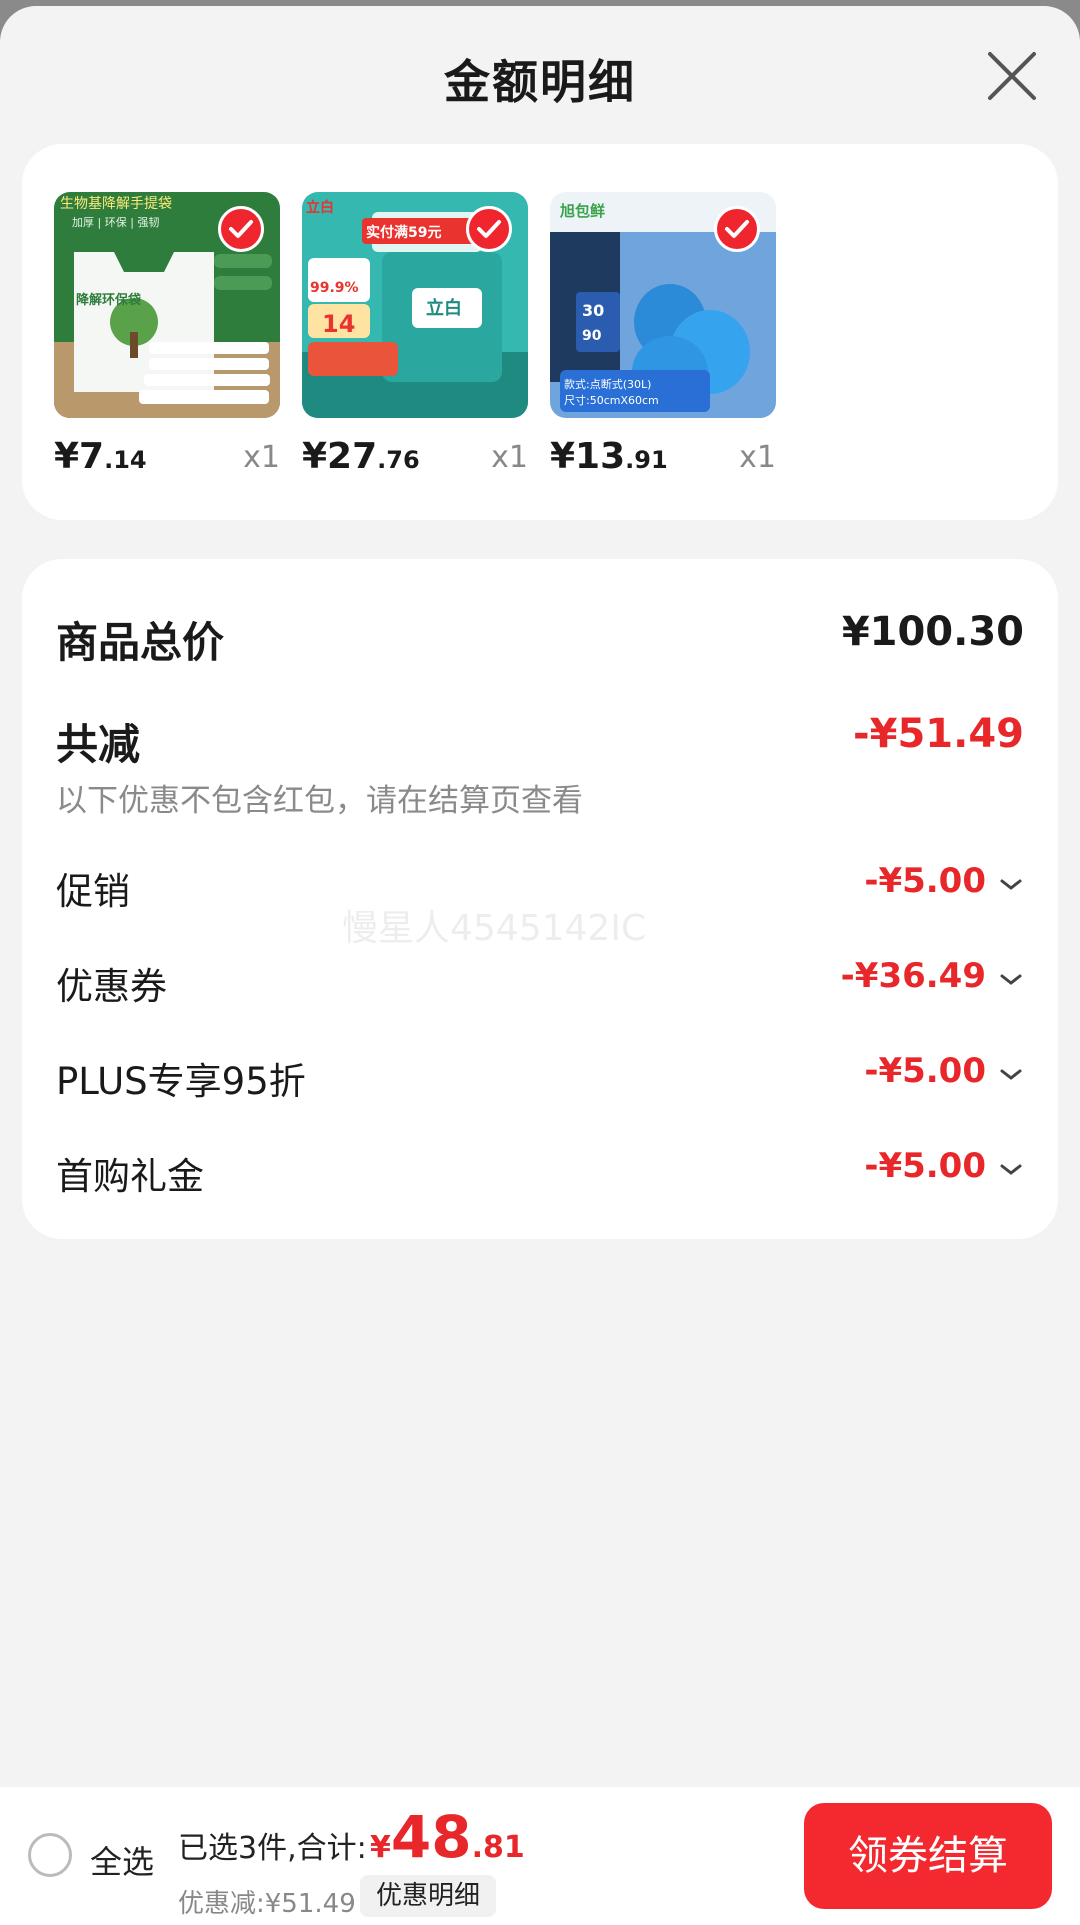  What do you see at coordinates (540, 741) in the screenshot?
I see `total-reduce-row: 共减 -¥51.49` at bounding box center [540, 741].